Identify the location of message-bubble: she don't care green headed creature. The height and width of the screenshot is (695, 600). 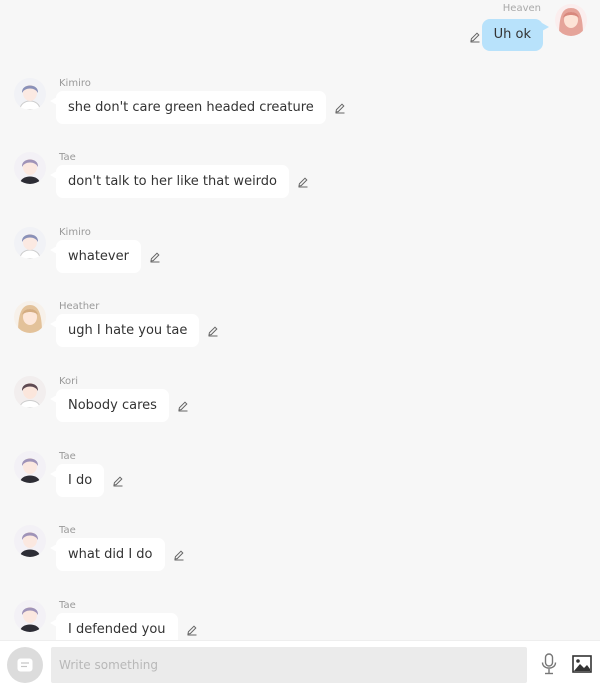
(188, 107).